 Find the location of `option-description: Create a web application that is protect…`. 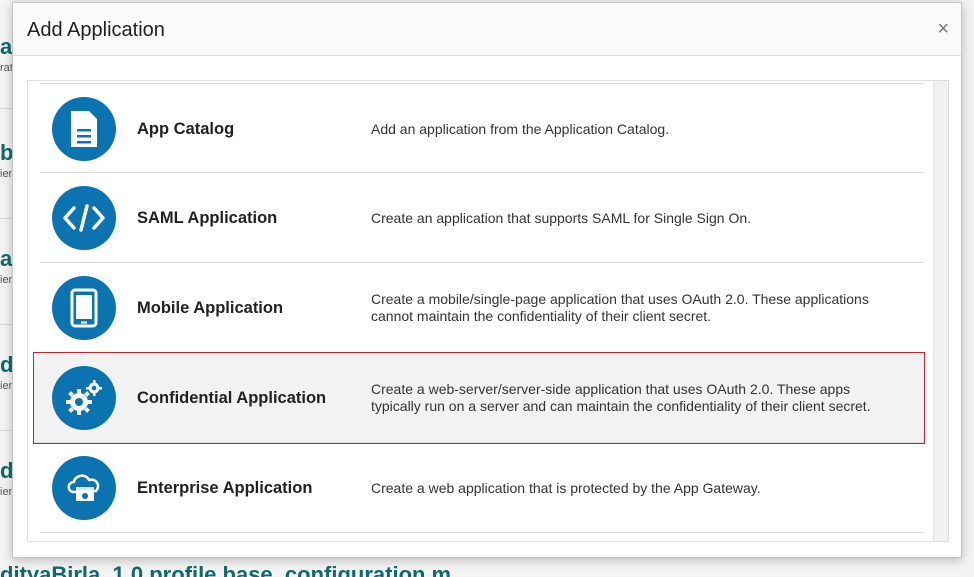

option-description: Create a web application that is protect… is located at coordinates (566, 487).